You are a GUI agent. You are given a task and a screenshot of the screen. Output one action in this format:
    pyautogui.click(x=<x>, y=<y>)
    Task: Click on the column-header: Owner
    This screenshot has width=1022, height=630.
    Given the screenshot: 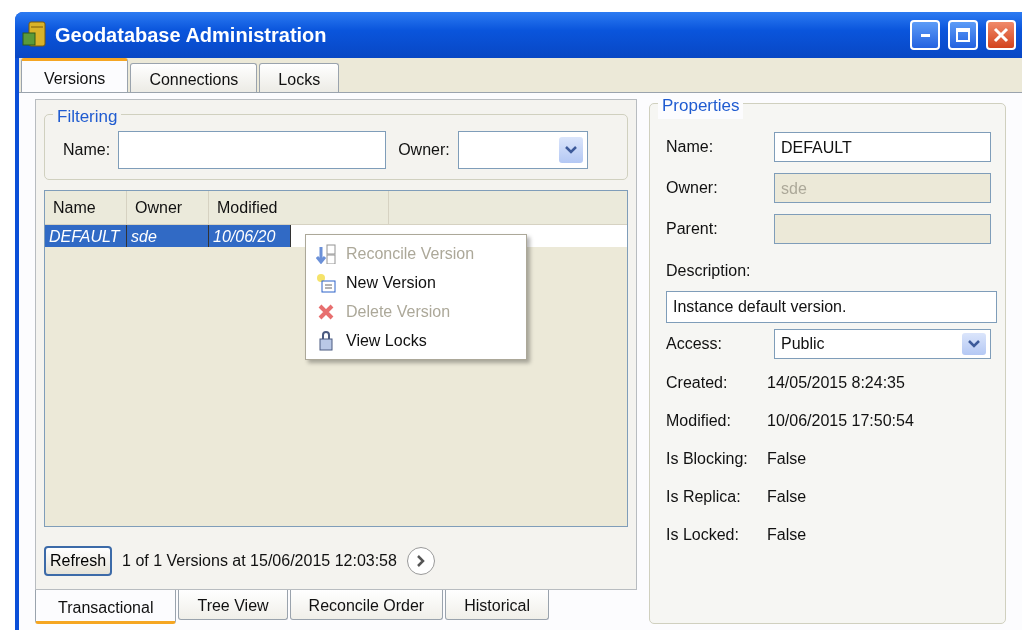 What is the action you would take?
    pyautogui.click(x=168, y=207)
    